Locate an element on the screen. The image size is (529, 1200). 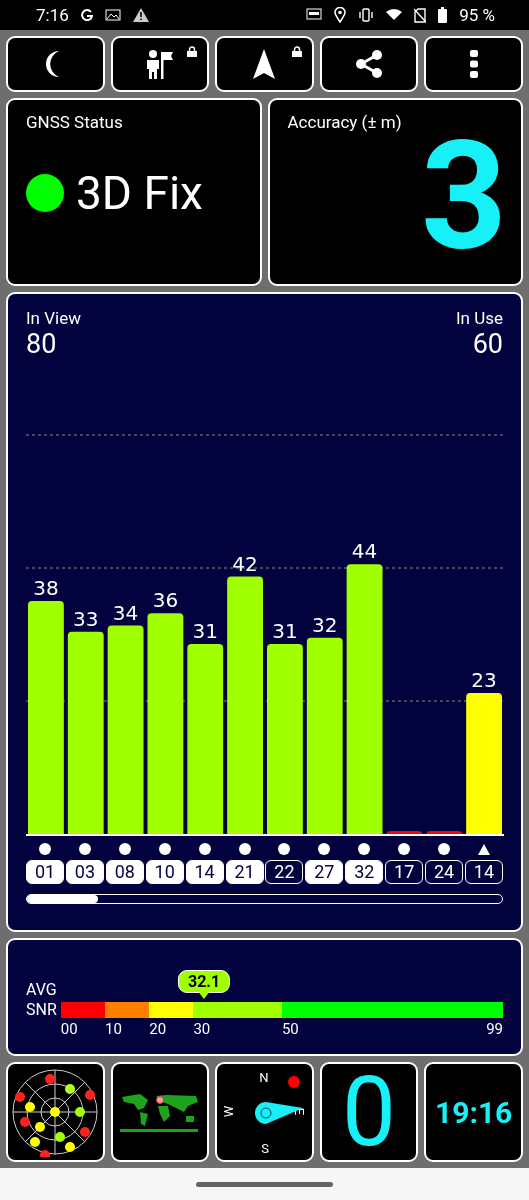
signal-value: 42 is located at coordinates (245, 563).